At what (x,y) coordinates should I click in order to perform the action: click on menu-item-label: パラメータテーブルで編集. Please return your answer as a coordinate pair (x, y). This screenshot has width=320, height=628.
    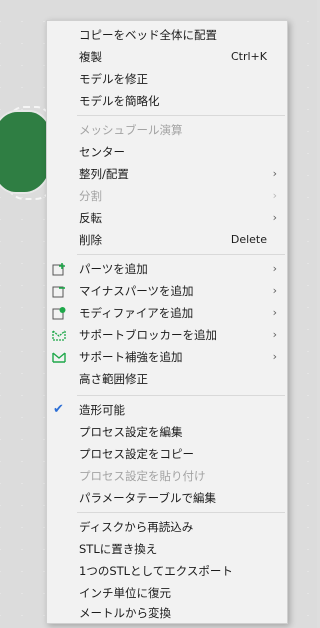
    Looking at the image, I should click on (147, 498).